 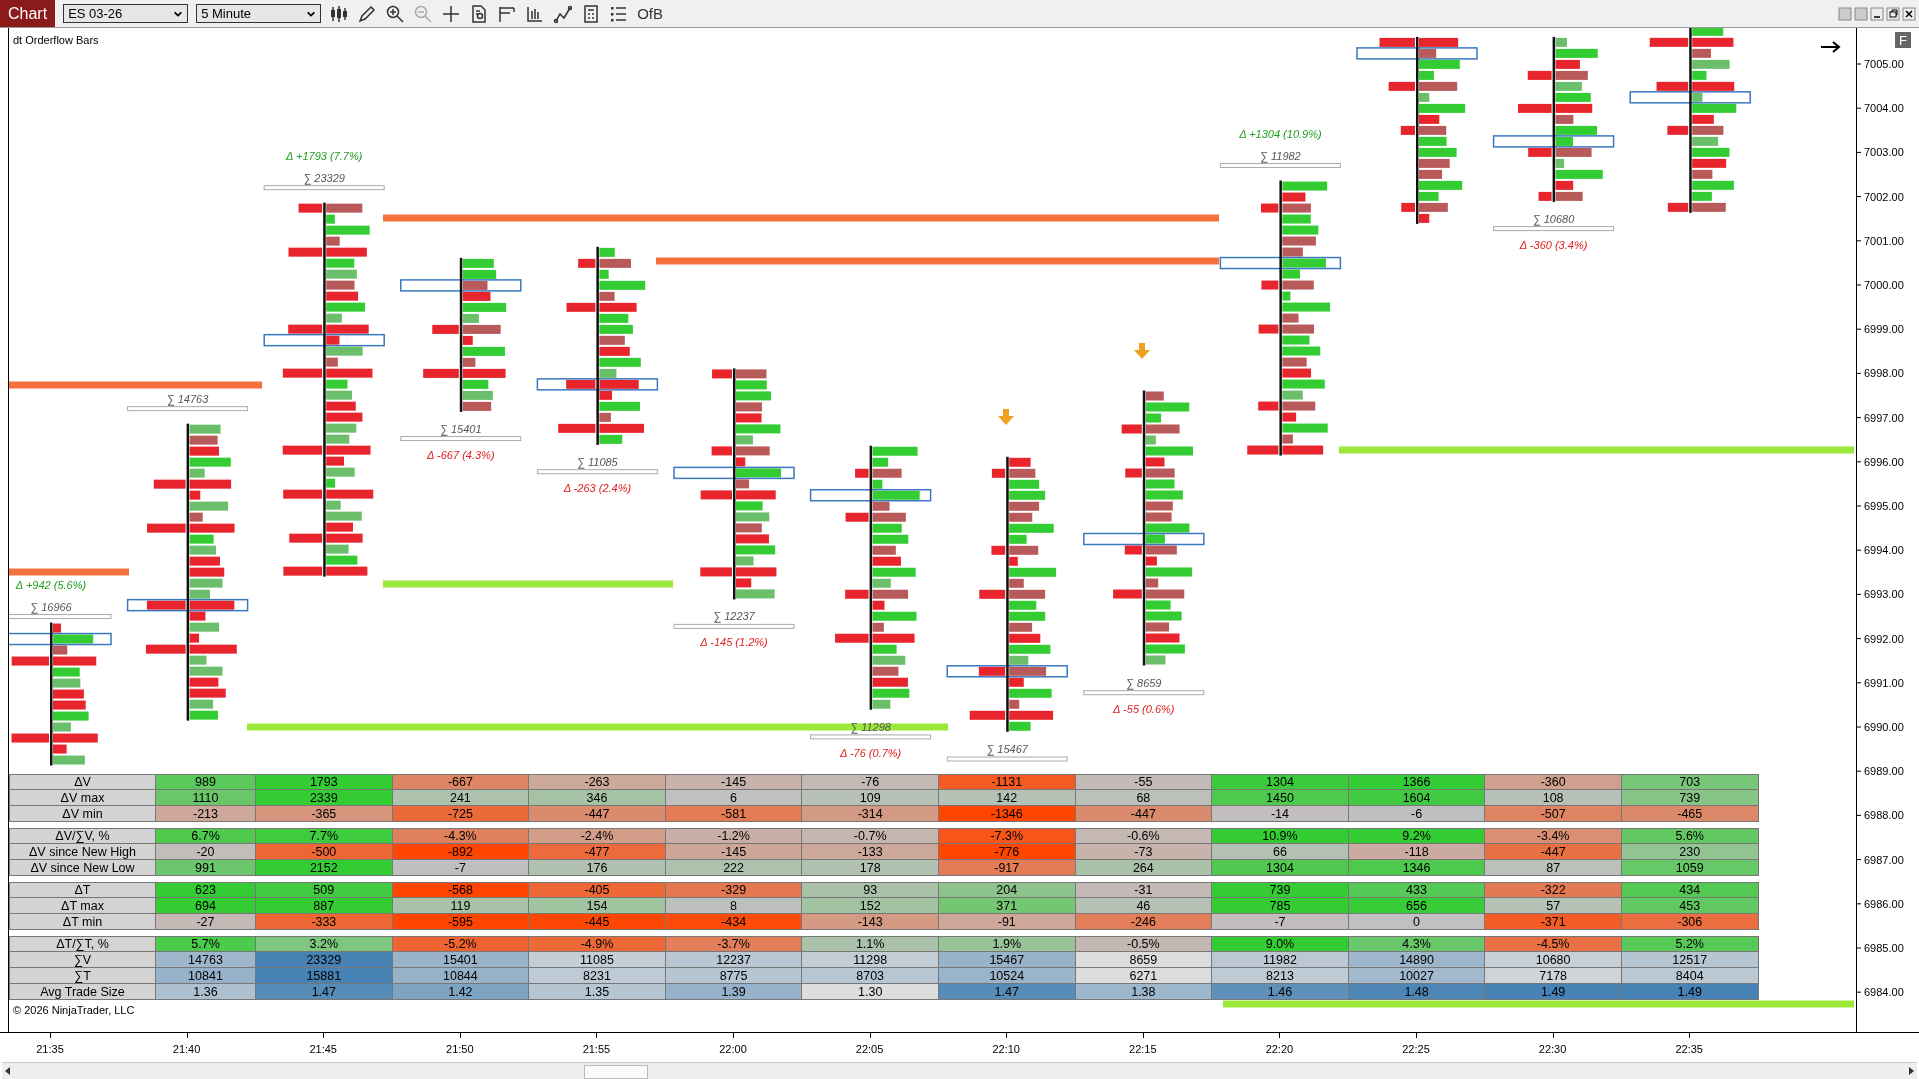 I want to click on table-cell: 10027, so click(x=1417, y=976).